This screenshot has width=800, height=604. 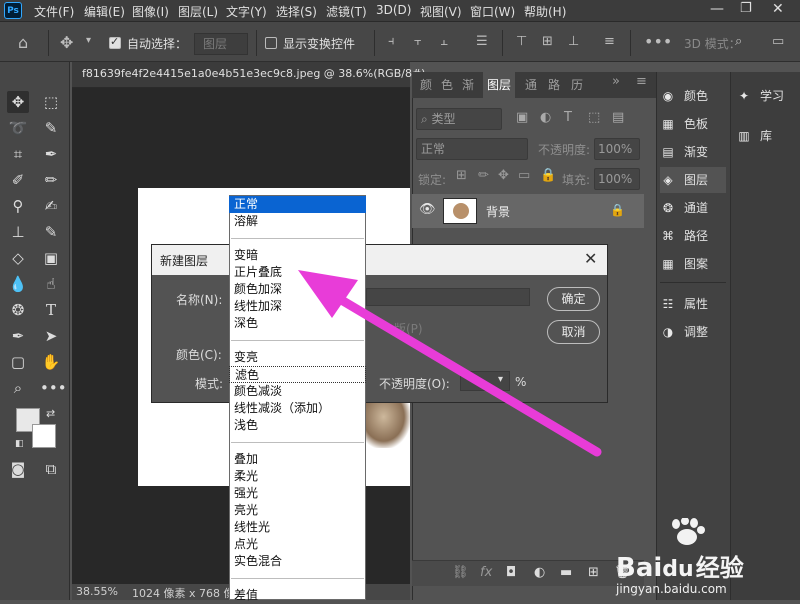 I want to click on tab-layers: 图层, so click(x=499, y=85).